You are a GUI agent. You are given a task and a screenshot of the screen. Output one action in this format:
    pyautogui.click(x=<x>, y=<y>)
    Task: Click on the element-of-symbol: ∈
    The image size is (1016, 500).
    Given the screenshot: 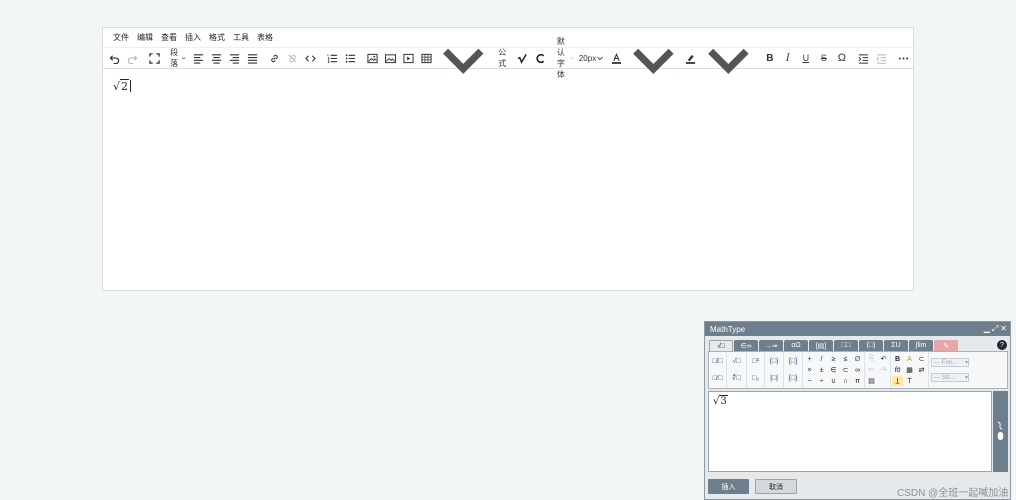 What is the action you would take?
    pyautogui.click(x=833, y=370)
    